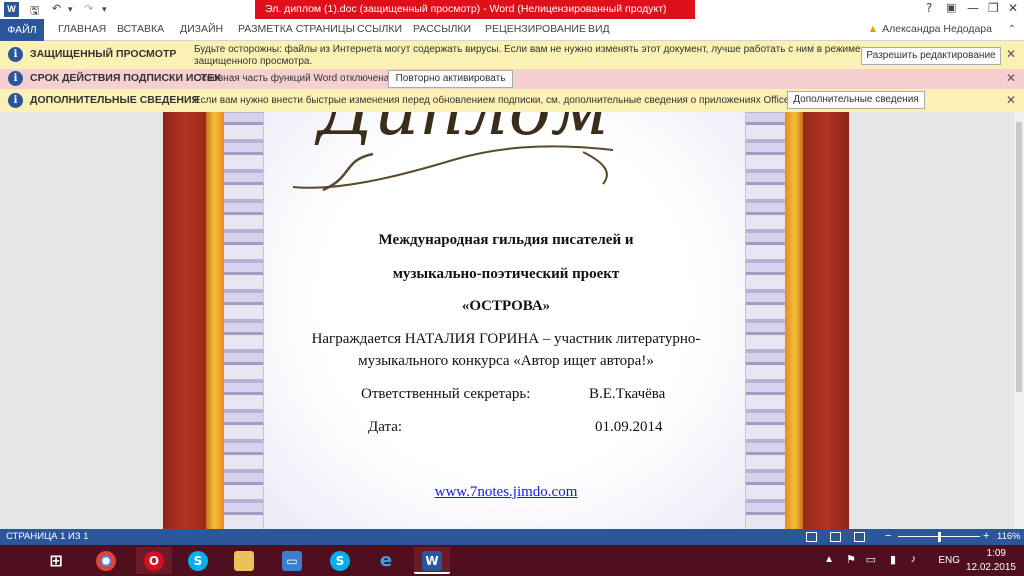 This screenshot has width=1024, height=576. I want to click on skype-button: S, so click(198, 560).